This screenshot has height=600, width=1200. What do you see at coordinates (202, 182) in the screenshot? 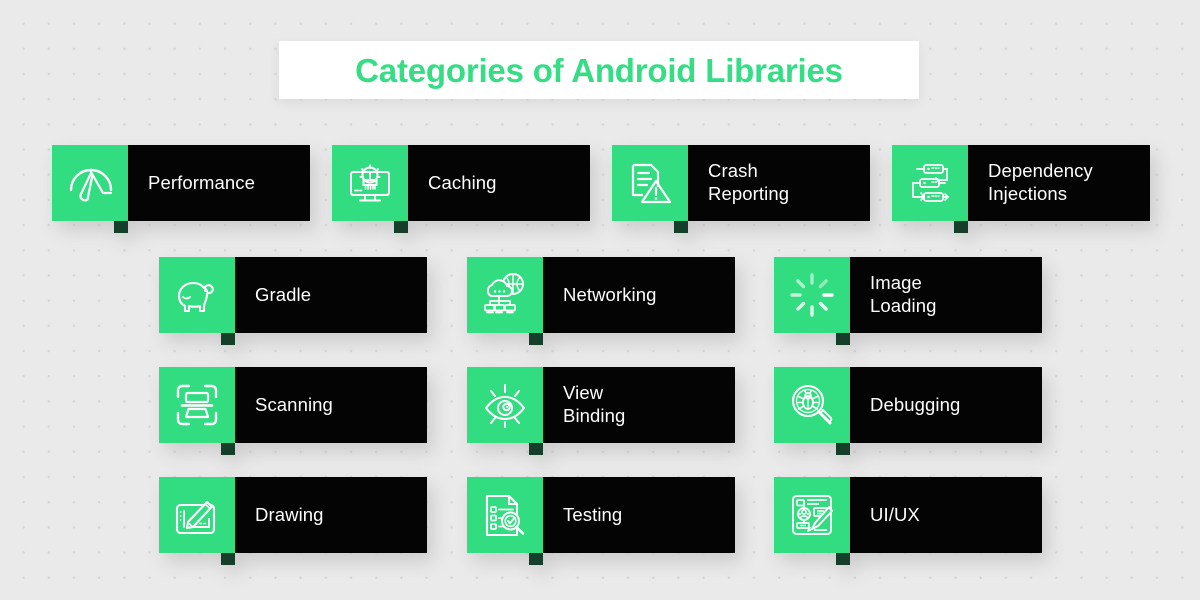
I see `category-label: Performance` at bounding box center [202, 182].